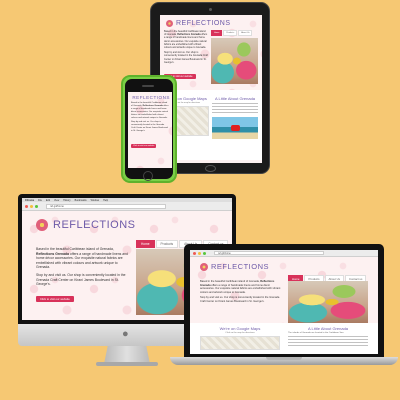 Image resolution: width=400 pixels, height=400 pixels. What do you see at coordinates (125, 334) in the screenshot?
I see `apple-logo-icon: ●` at bounding box center [125, 334].